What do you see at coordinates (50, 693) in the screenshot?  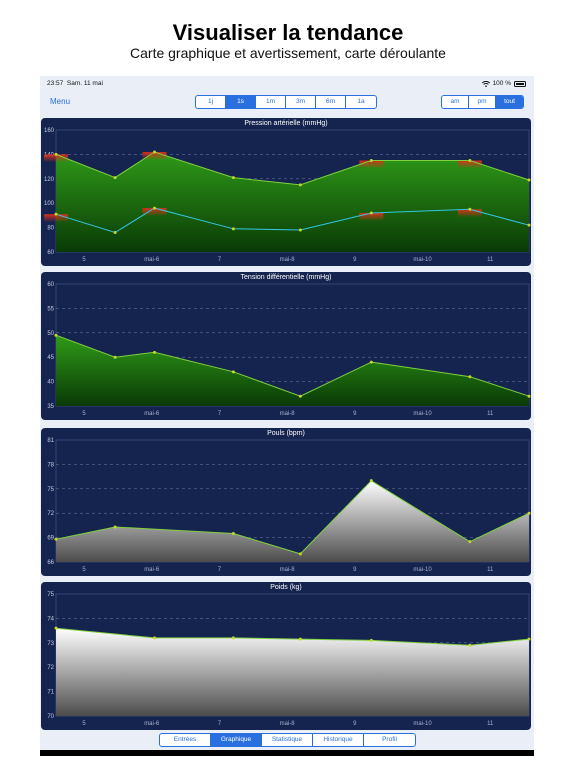 I see `y-tick-label: 71` at bounding box center [50, 693].